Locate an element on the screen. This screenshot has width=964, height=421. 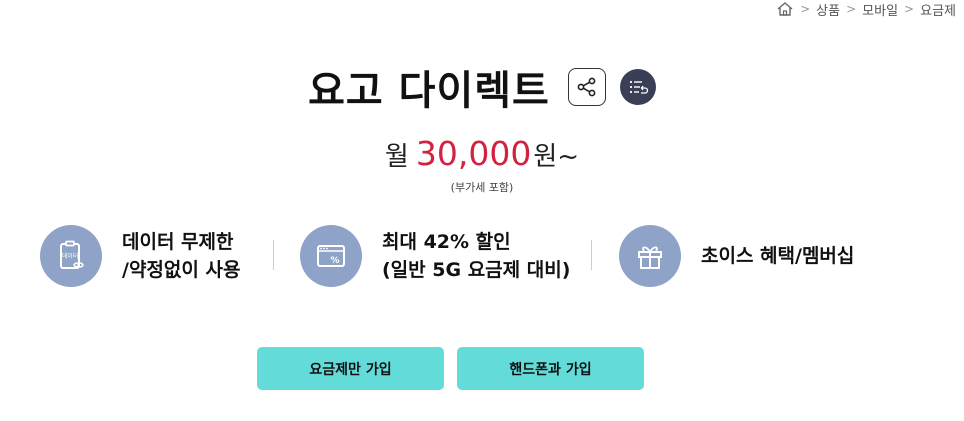
breadcrumb-item-plans: 요금제 is located at coordinates (938, 9).